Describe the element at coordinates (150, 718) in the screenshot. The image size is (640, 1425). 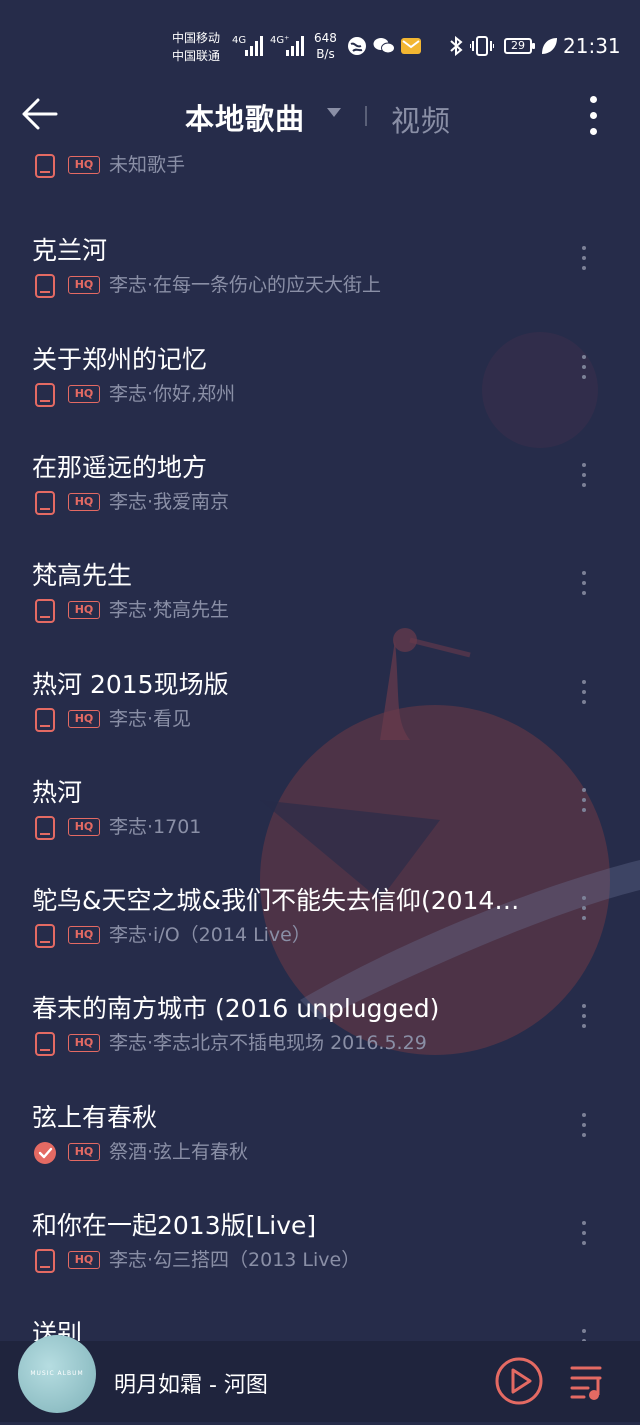
I see `song-artist-album: 李志·看见` at that location.